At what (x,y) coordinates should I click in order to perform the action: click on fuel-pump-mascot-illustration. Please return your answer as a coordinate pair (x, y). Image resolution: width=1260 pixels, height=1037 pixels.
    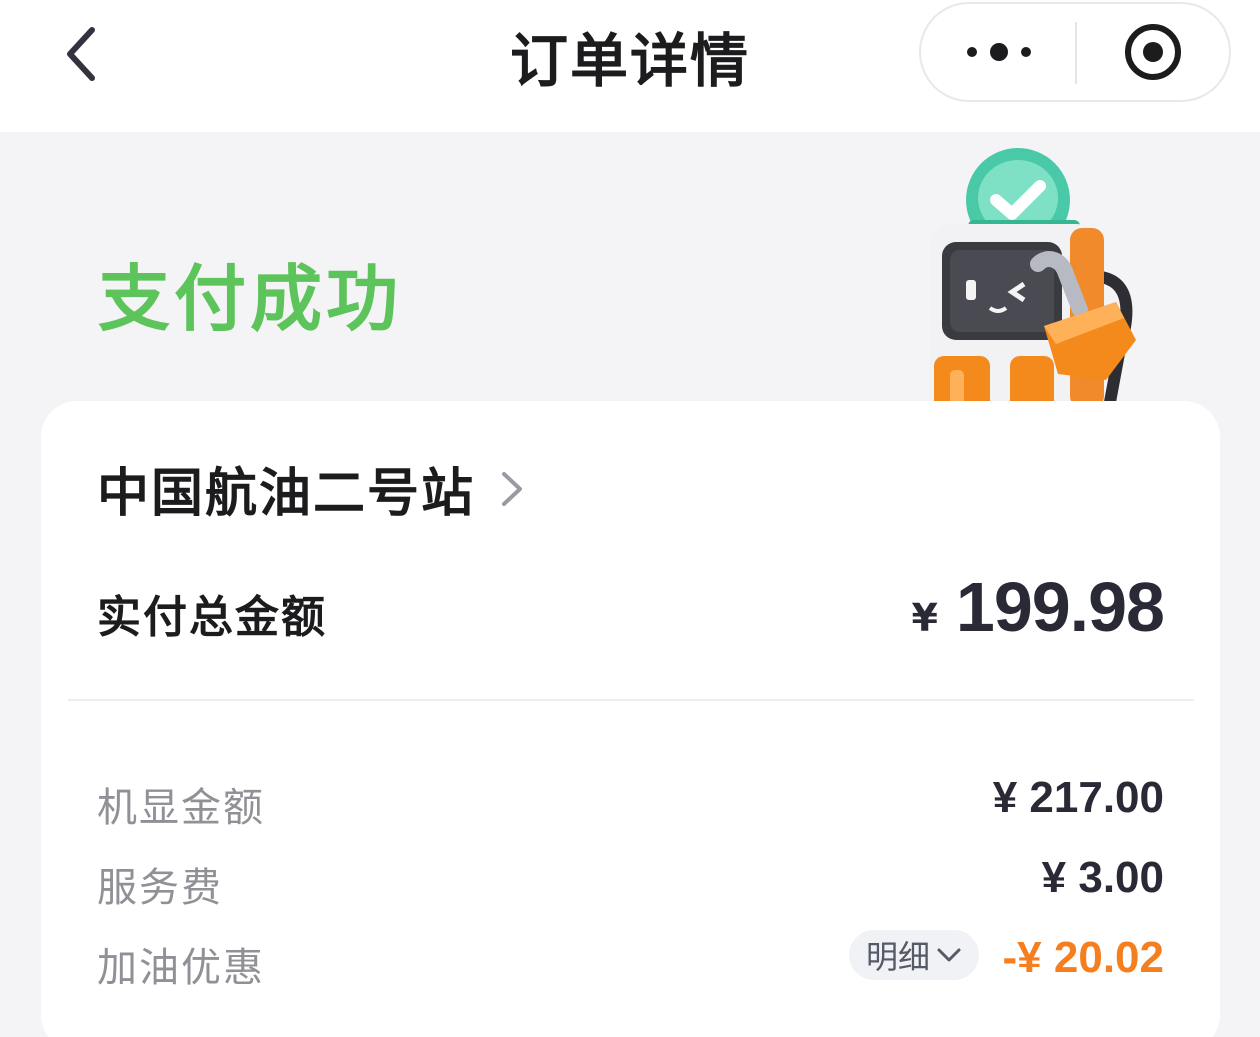
    Looking at the image, I should click on (1033, 275).